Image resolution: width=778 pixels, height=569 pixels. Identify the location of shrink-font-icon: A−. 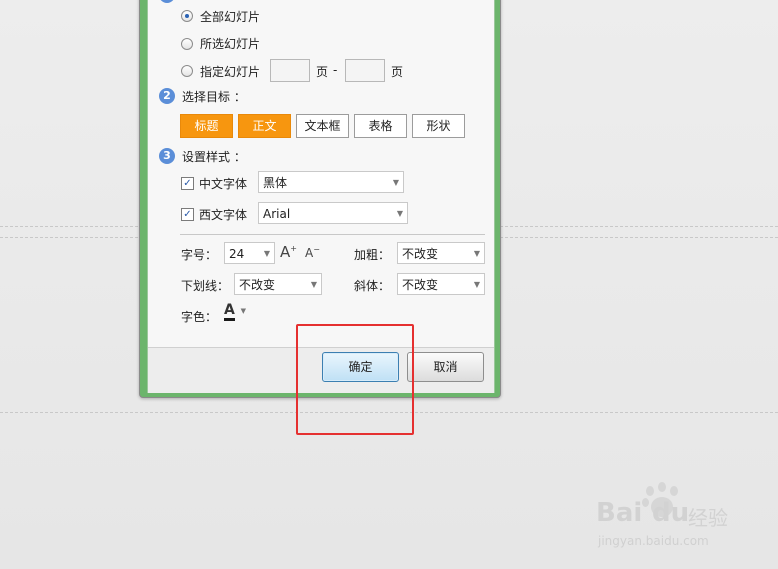
(312, 252).